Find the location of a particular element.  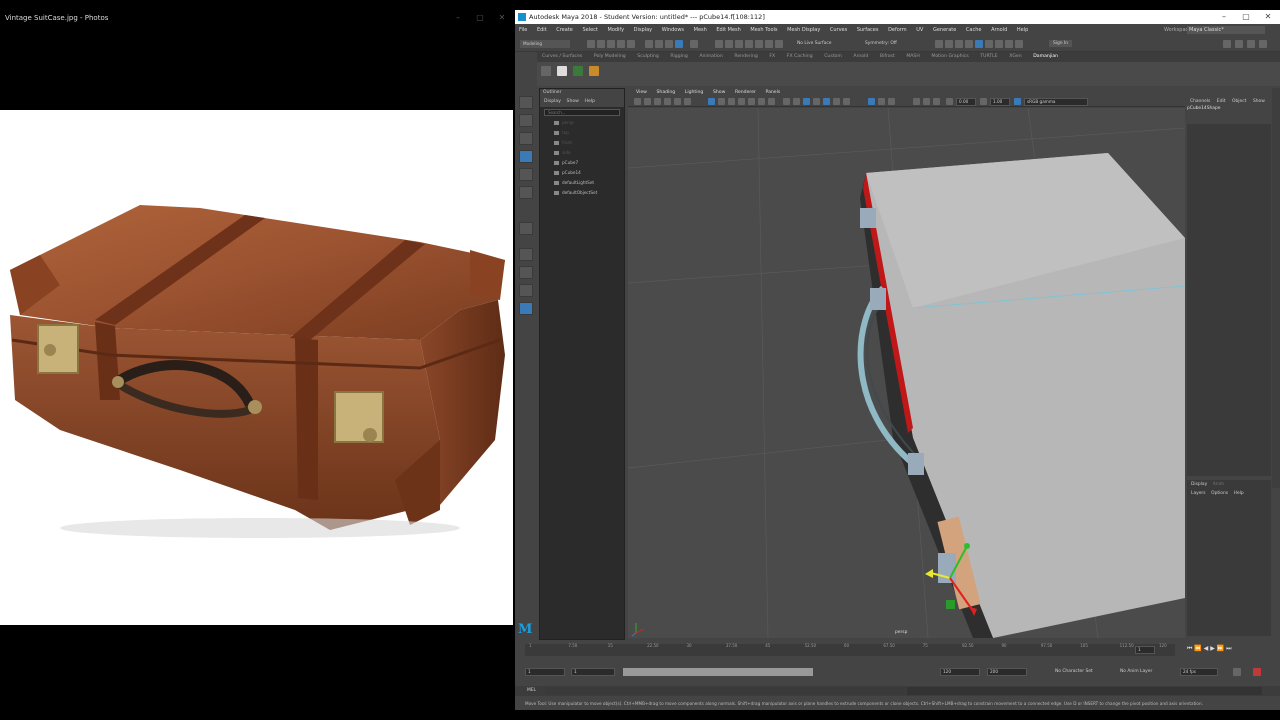

select-tool-icon is located at coordinates (526, 102).